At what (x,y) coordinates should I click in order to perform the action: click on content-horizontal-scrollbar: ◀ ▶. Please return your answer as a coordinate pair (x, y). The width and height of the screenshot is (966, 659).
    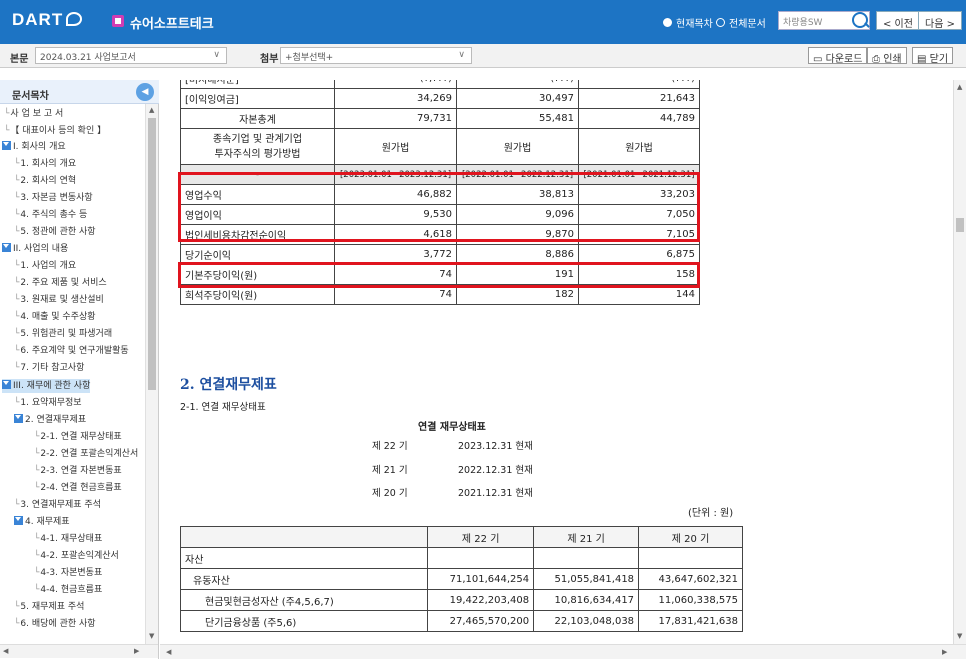
    Looking at the image, I should click on (563, 651).